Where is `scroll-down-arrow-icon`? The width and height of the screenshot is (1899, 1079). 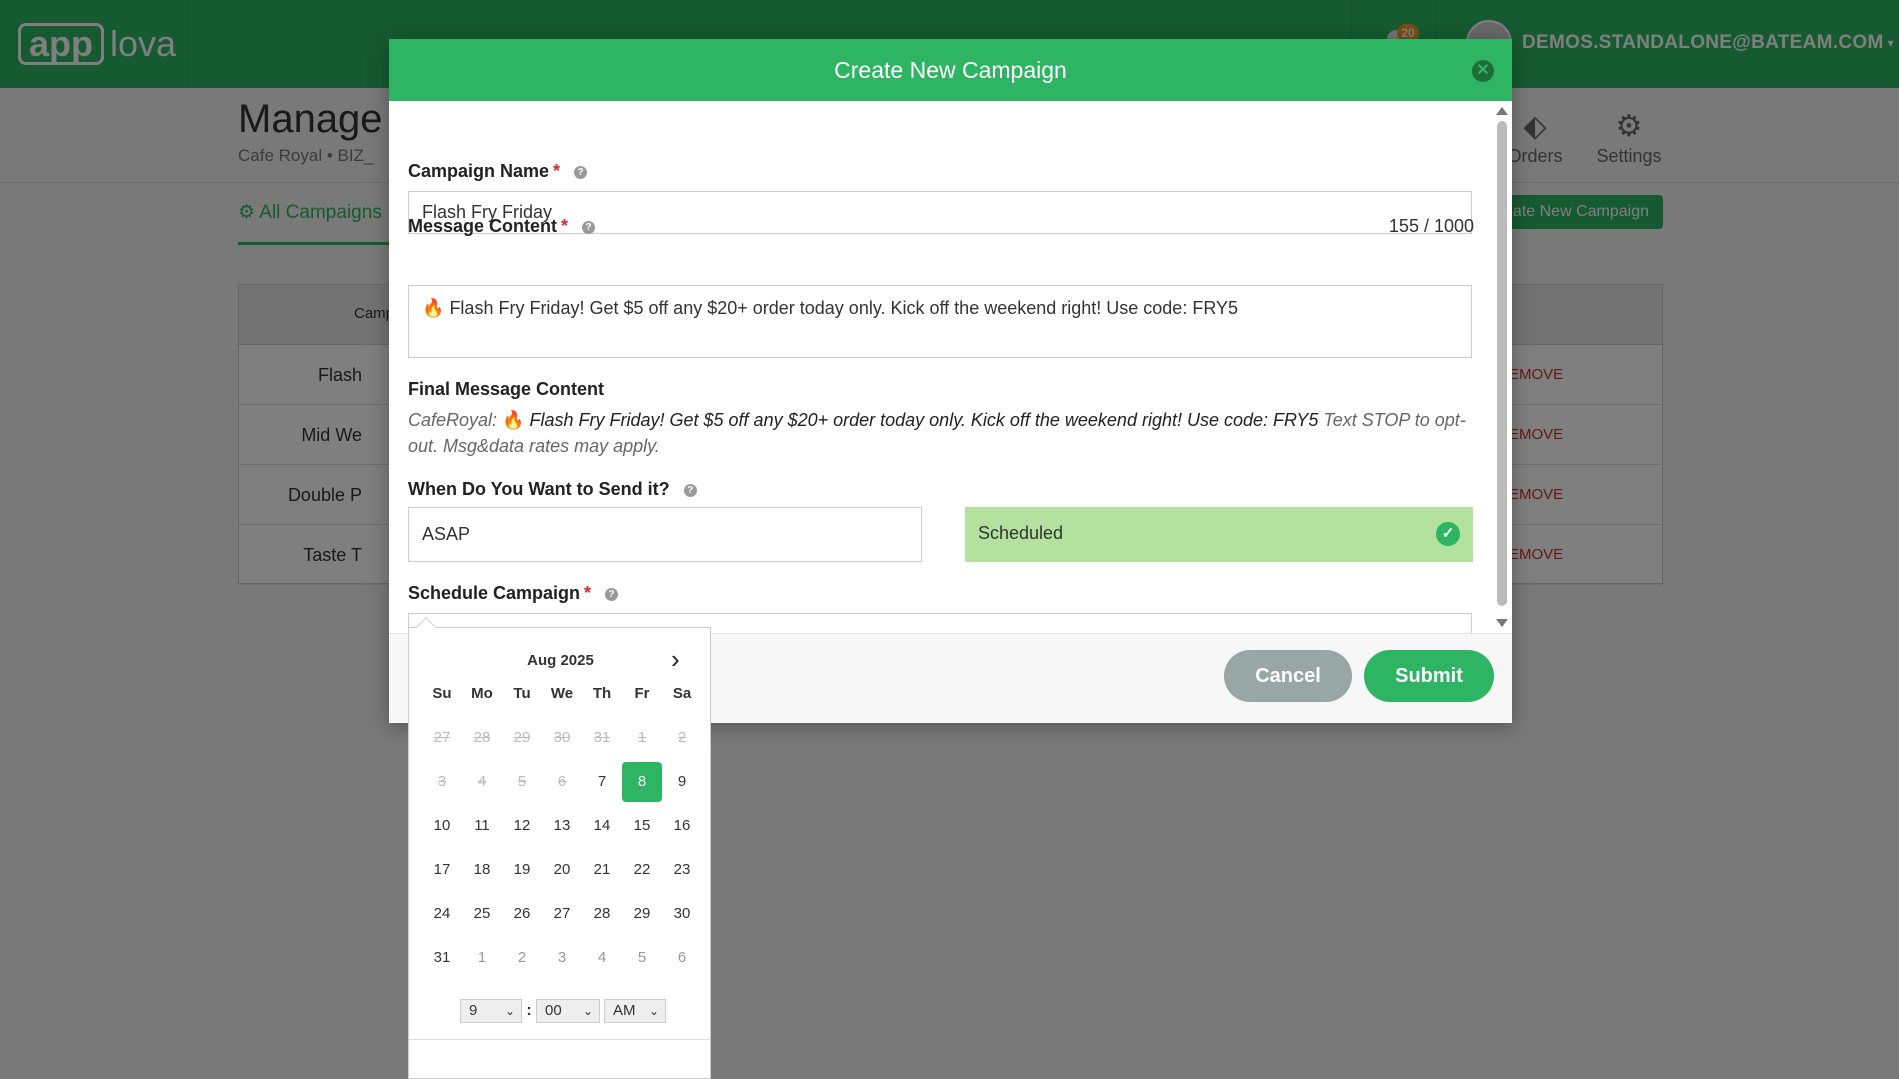
scroll-down-arrow-icon is located at coordinates (1502, 623).